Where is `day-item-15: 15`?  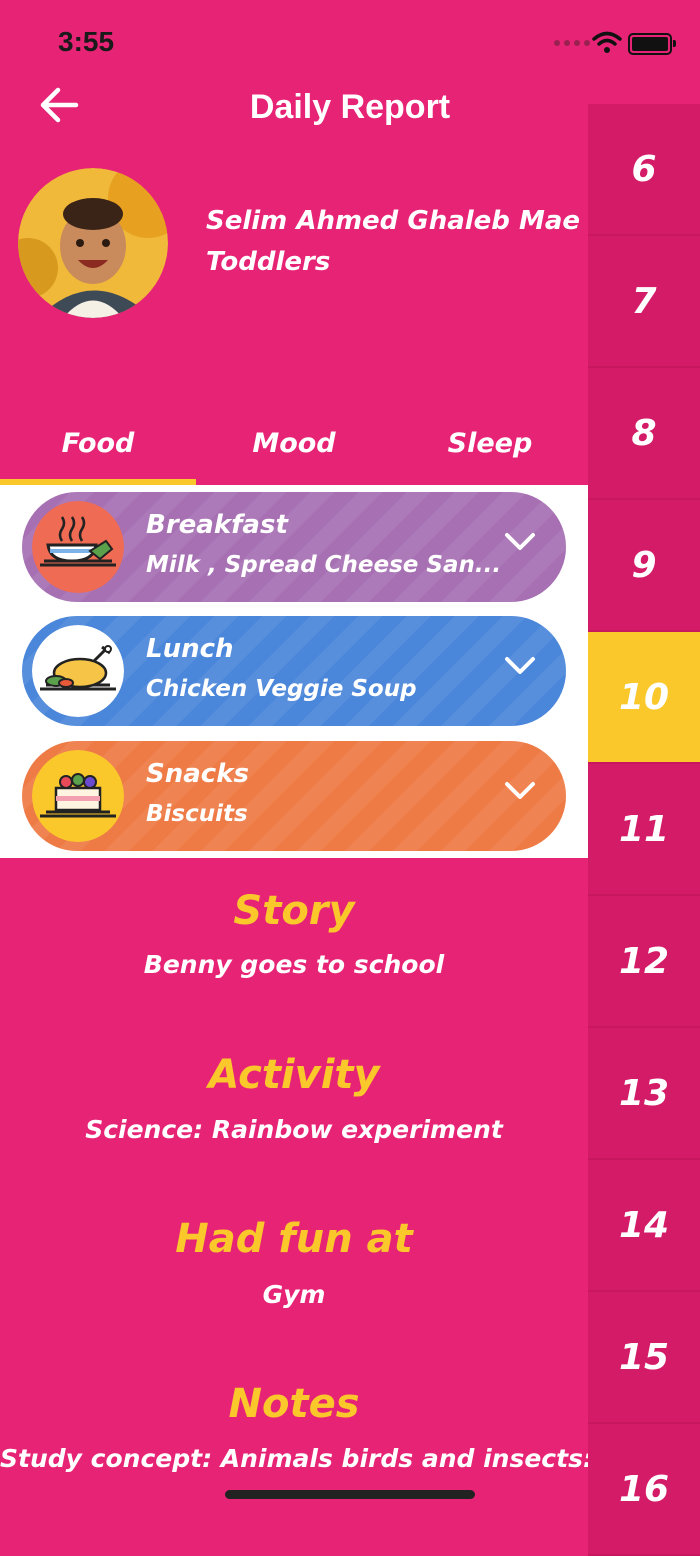 day-item-15: 15 is located at coordinates (644, 1358).